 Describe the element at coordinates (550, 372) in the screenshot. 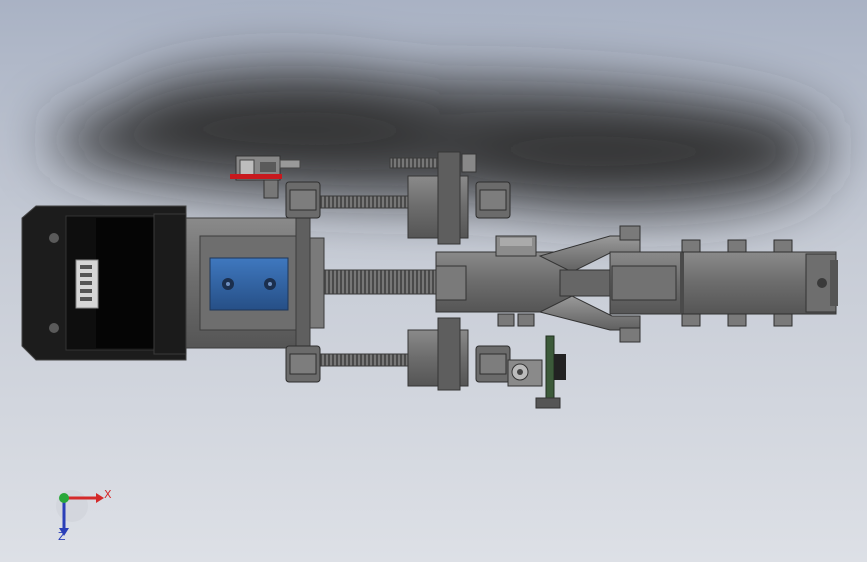

I see `pcb-board` at that location.